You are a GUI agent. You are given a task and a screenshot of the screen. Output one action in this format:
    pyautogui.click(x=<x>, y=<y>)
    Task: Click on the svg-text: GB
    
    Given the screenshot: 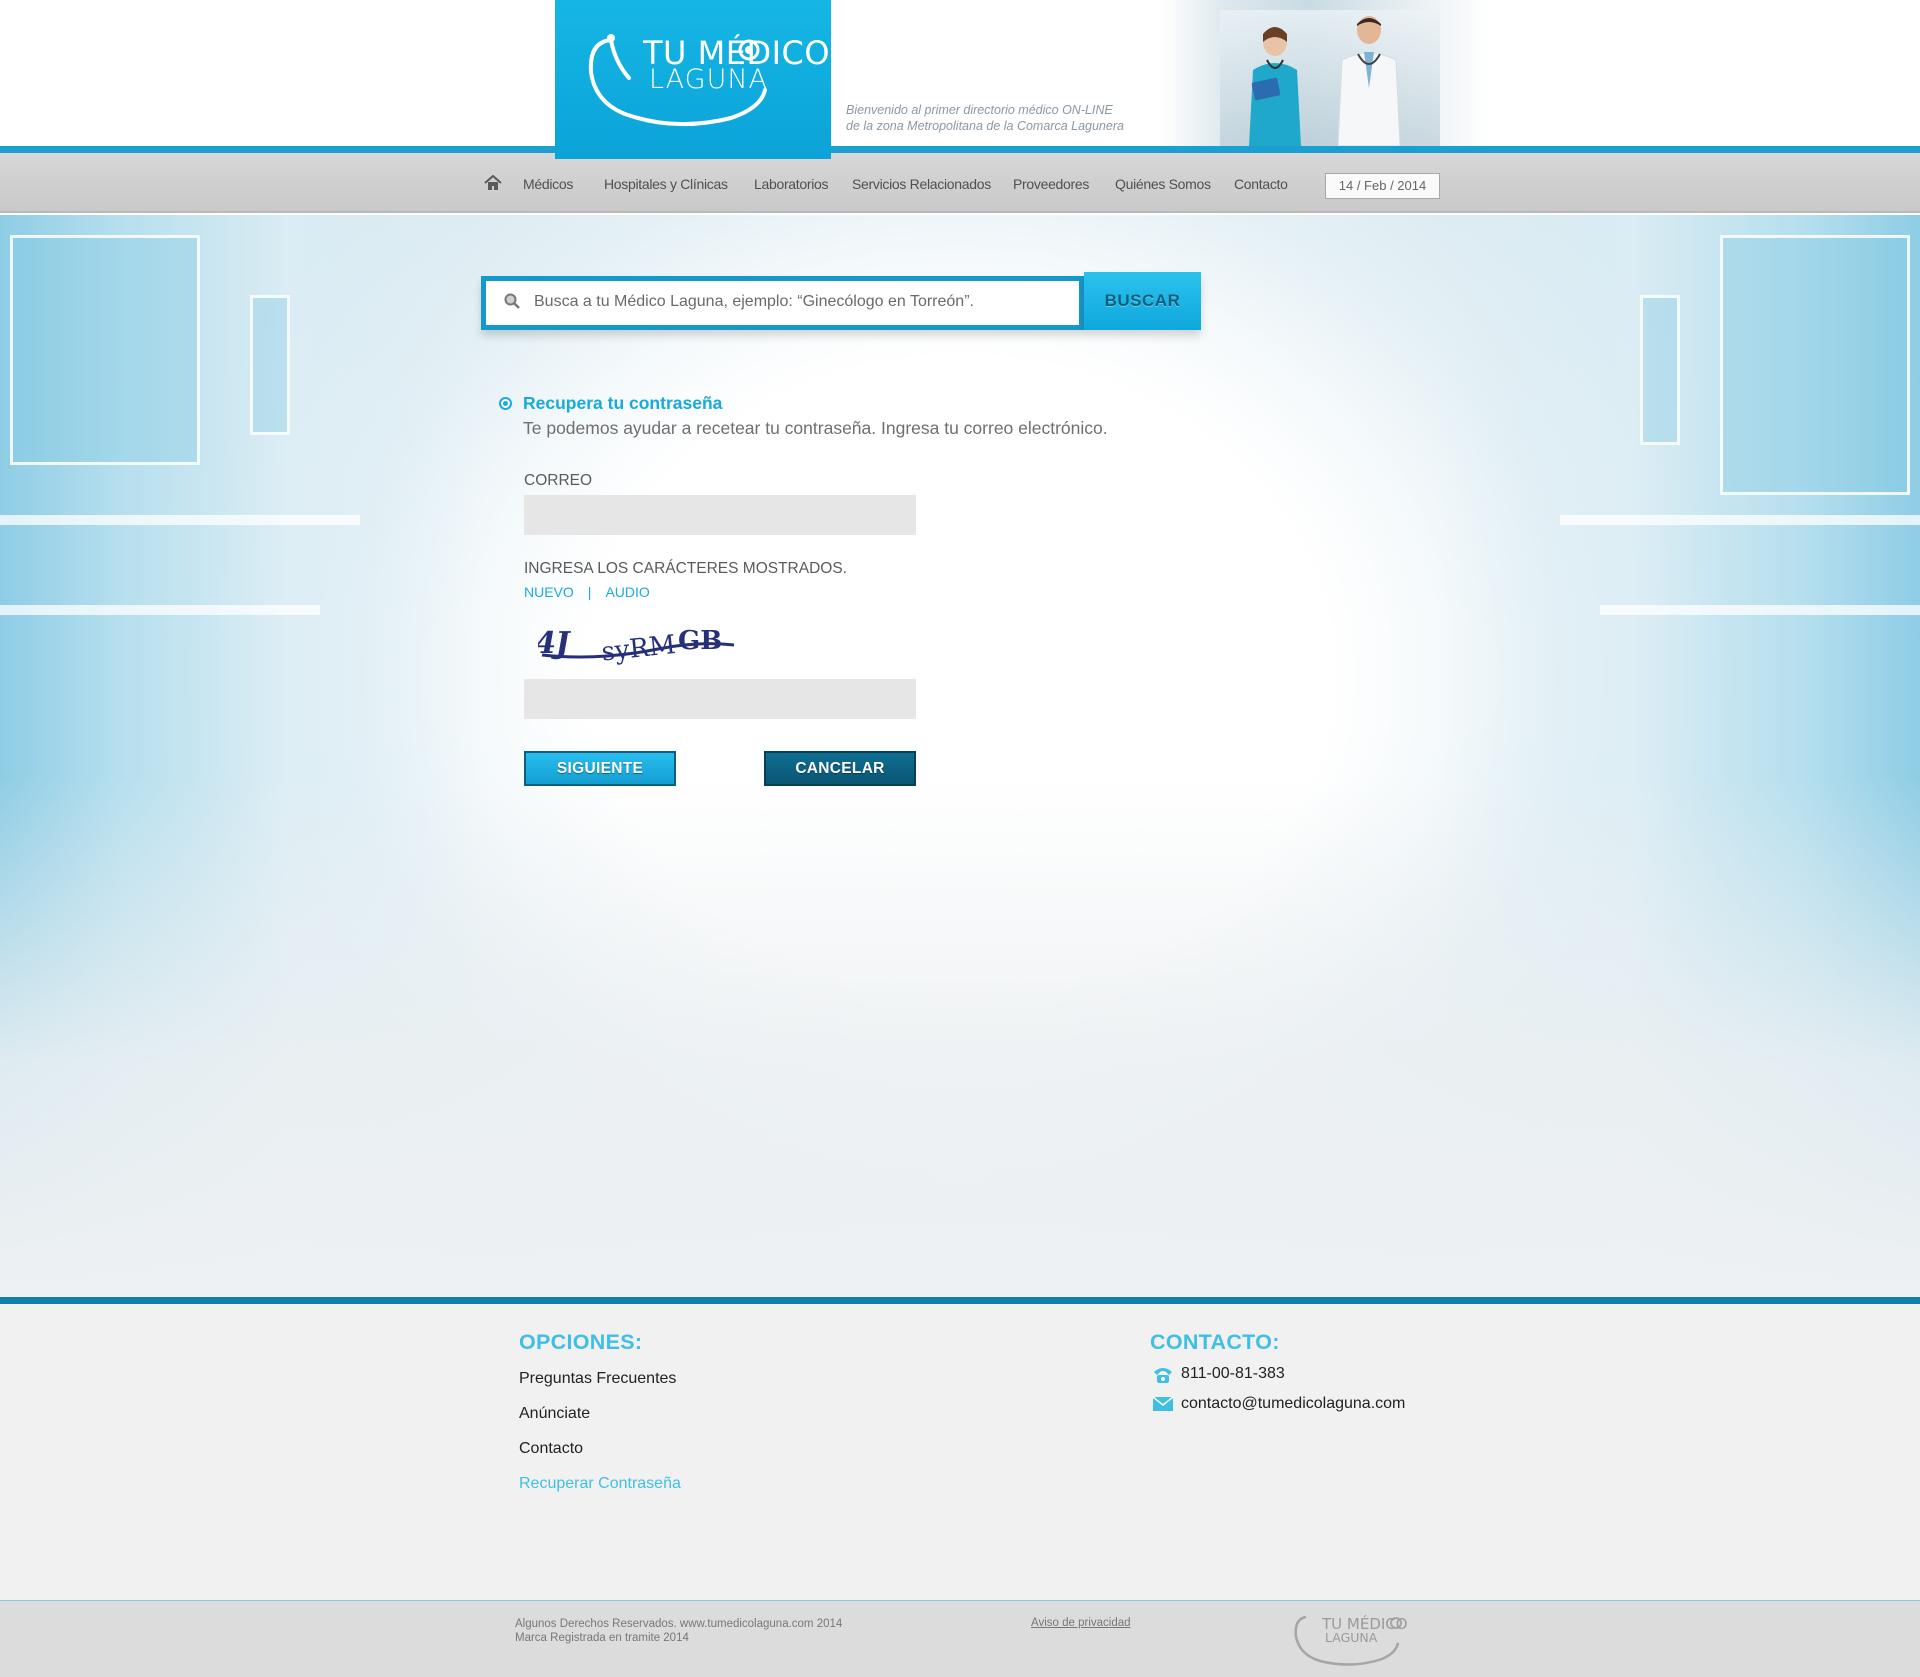 What is the action you would take?
    pyautogui.click(x=700, y=641)
    